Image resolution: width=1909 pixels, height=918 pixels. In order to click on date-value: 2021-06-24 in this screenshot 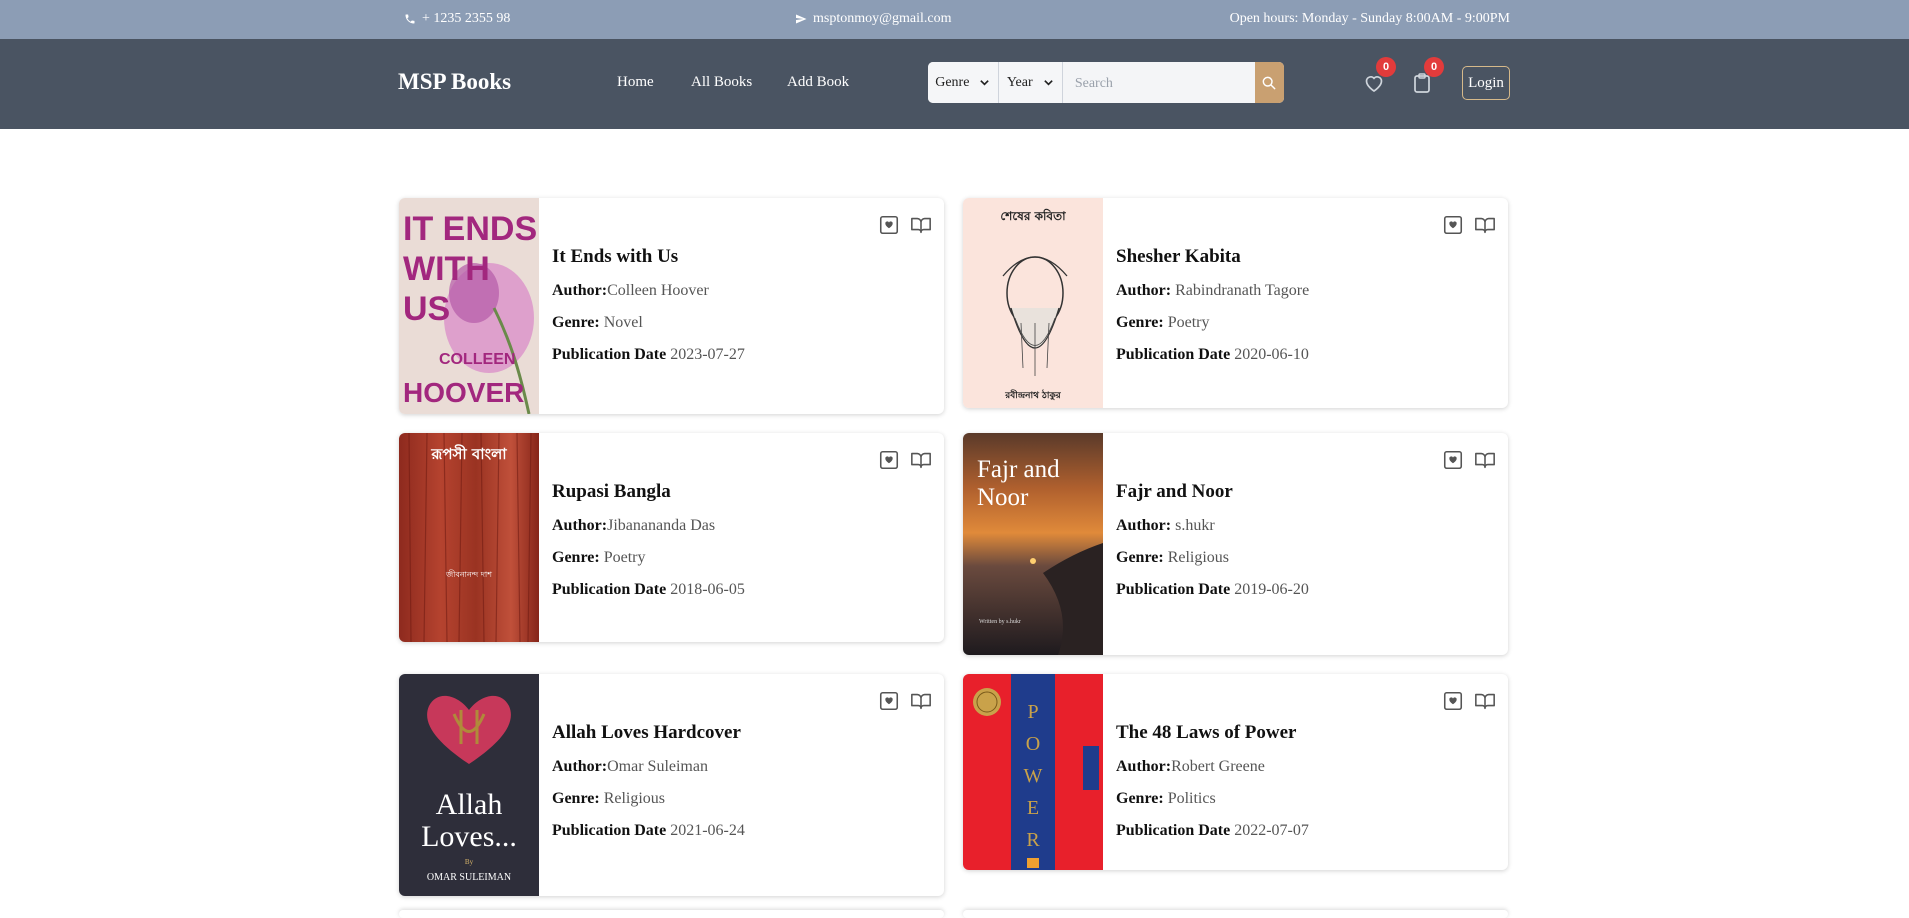, I will do `click(707, 830)`.